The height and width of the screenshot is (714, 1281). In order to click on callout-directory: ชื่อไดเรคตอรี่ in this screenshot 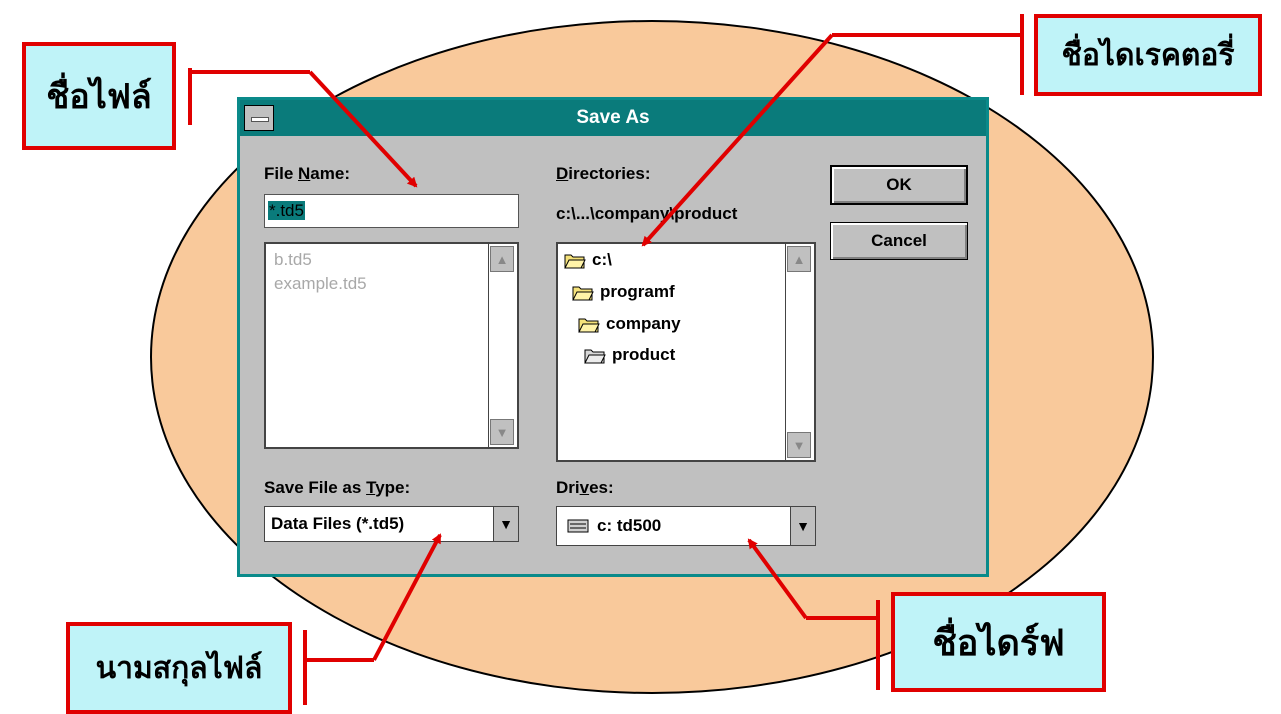, I will do `click(1148, 55)`.